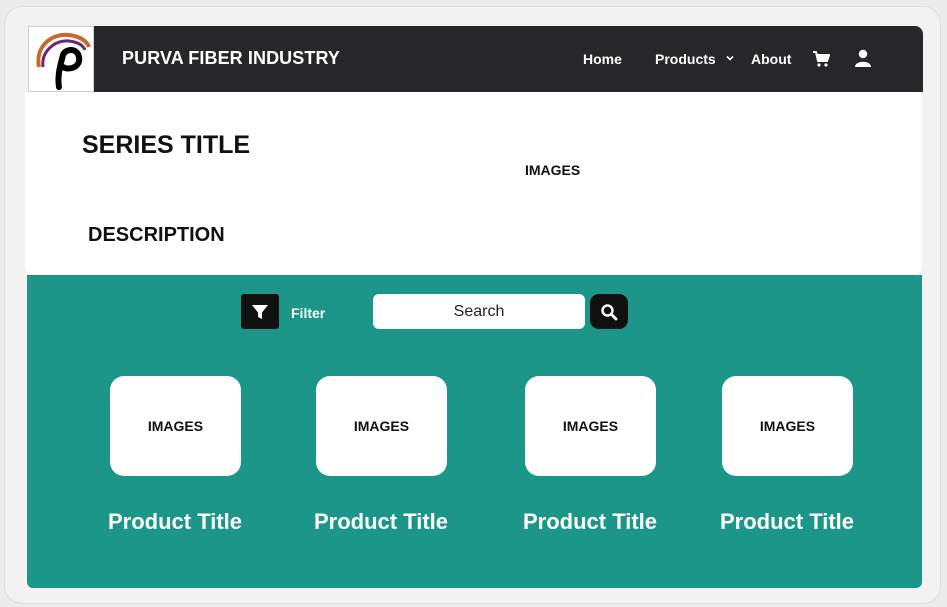 This screenshot has width=947, height=607. I want to click on logo, so click(61, 59).